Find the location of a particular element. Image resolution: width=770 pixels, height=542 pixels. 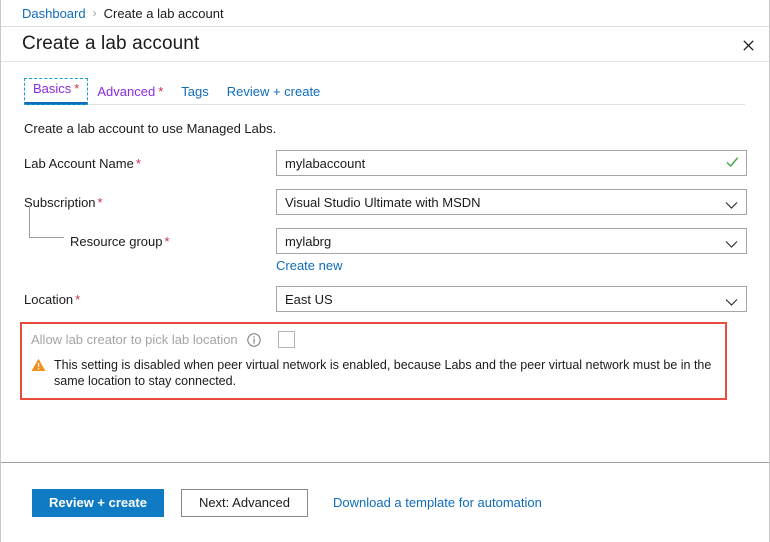

label-resource-group: Resource group * is located at coordinates (150, 227).